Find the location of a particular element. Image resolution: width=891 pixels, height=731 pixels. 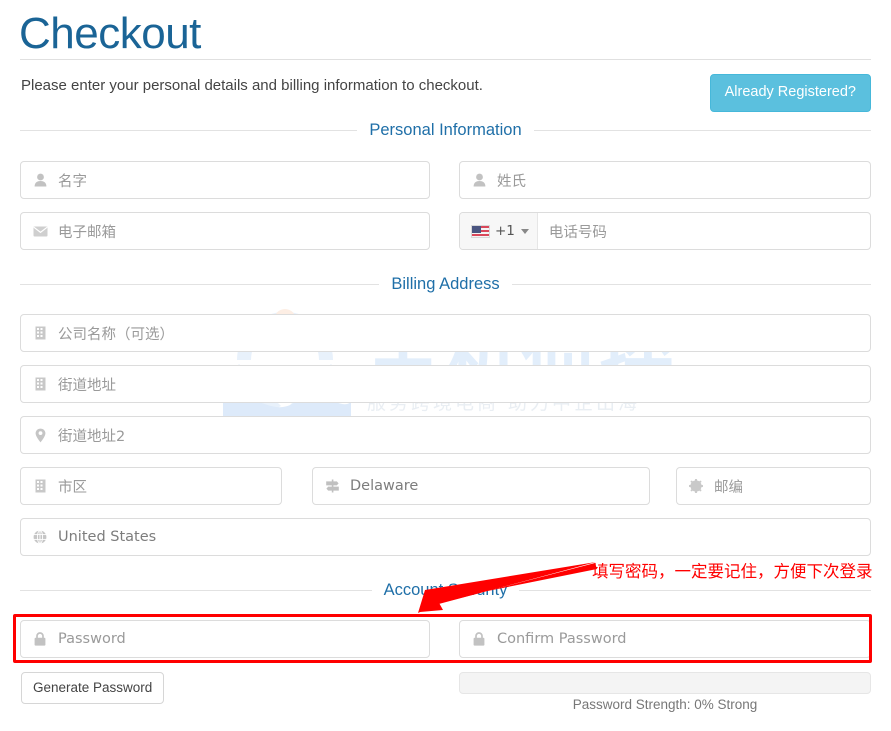

section-label-personal: Personal Information is located at coordinates (445, 129).